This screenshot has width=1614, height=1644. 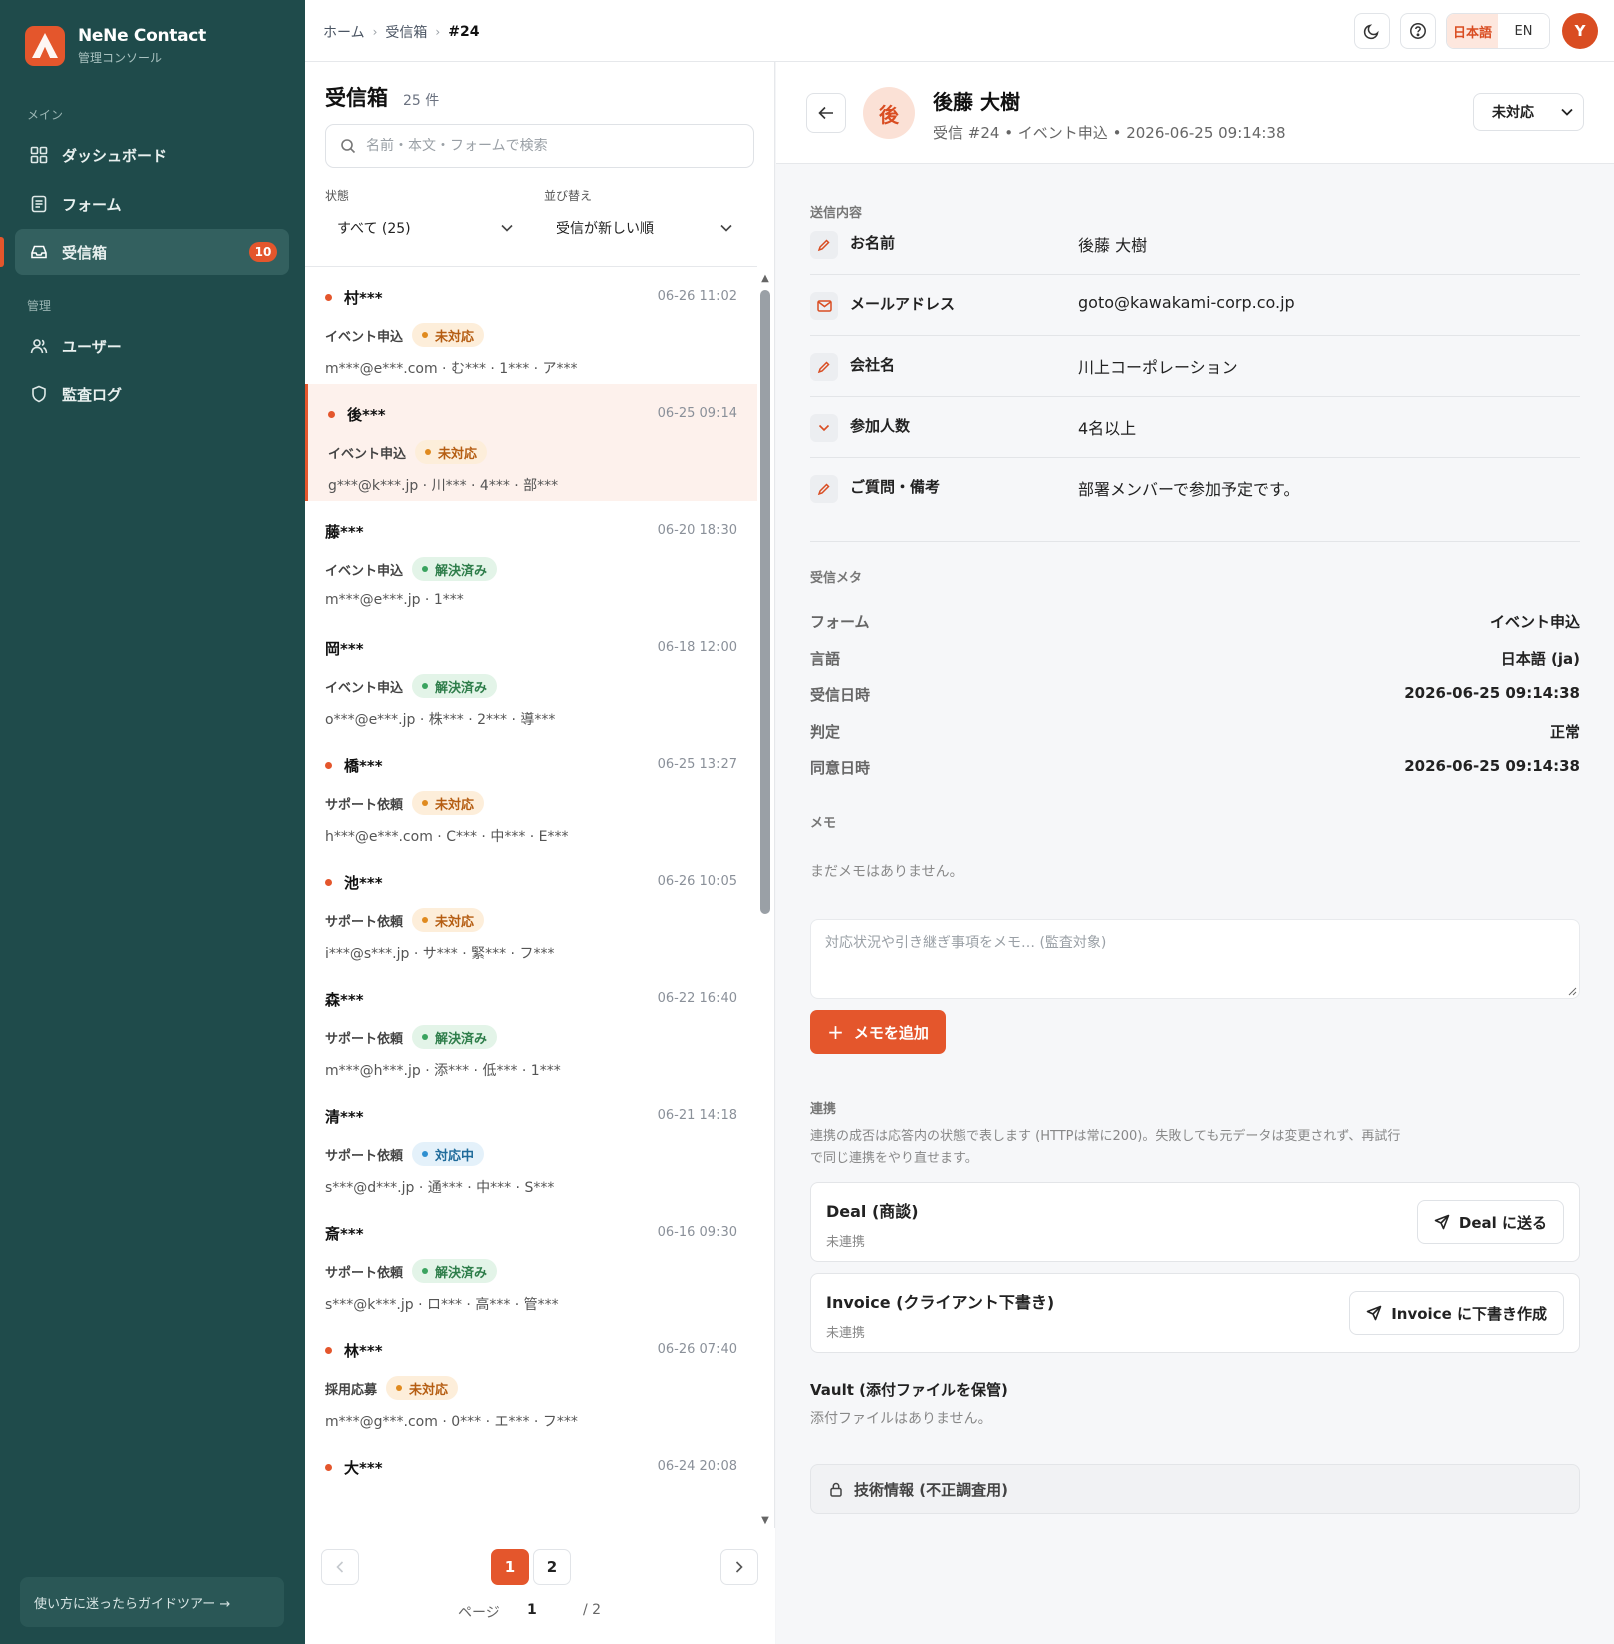 I want to click on guide-tour-link: 使い方に迷ったらガイドツアー →, so click(x=152, y=1602).